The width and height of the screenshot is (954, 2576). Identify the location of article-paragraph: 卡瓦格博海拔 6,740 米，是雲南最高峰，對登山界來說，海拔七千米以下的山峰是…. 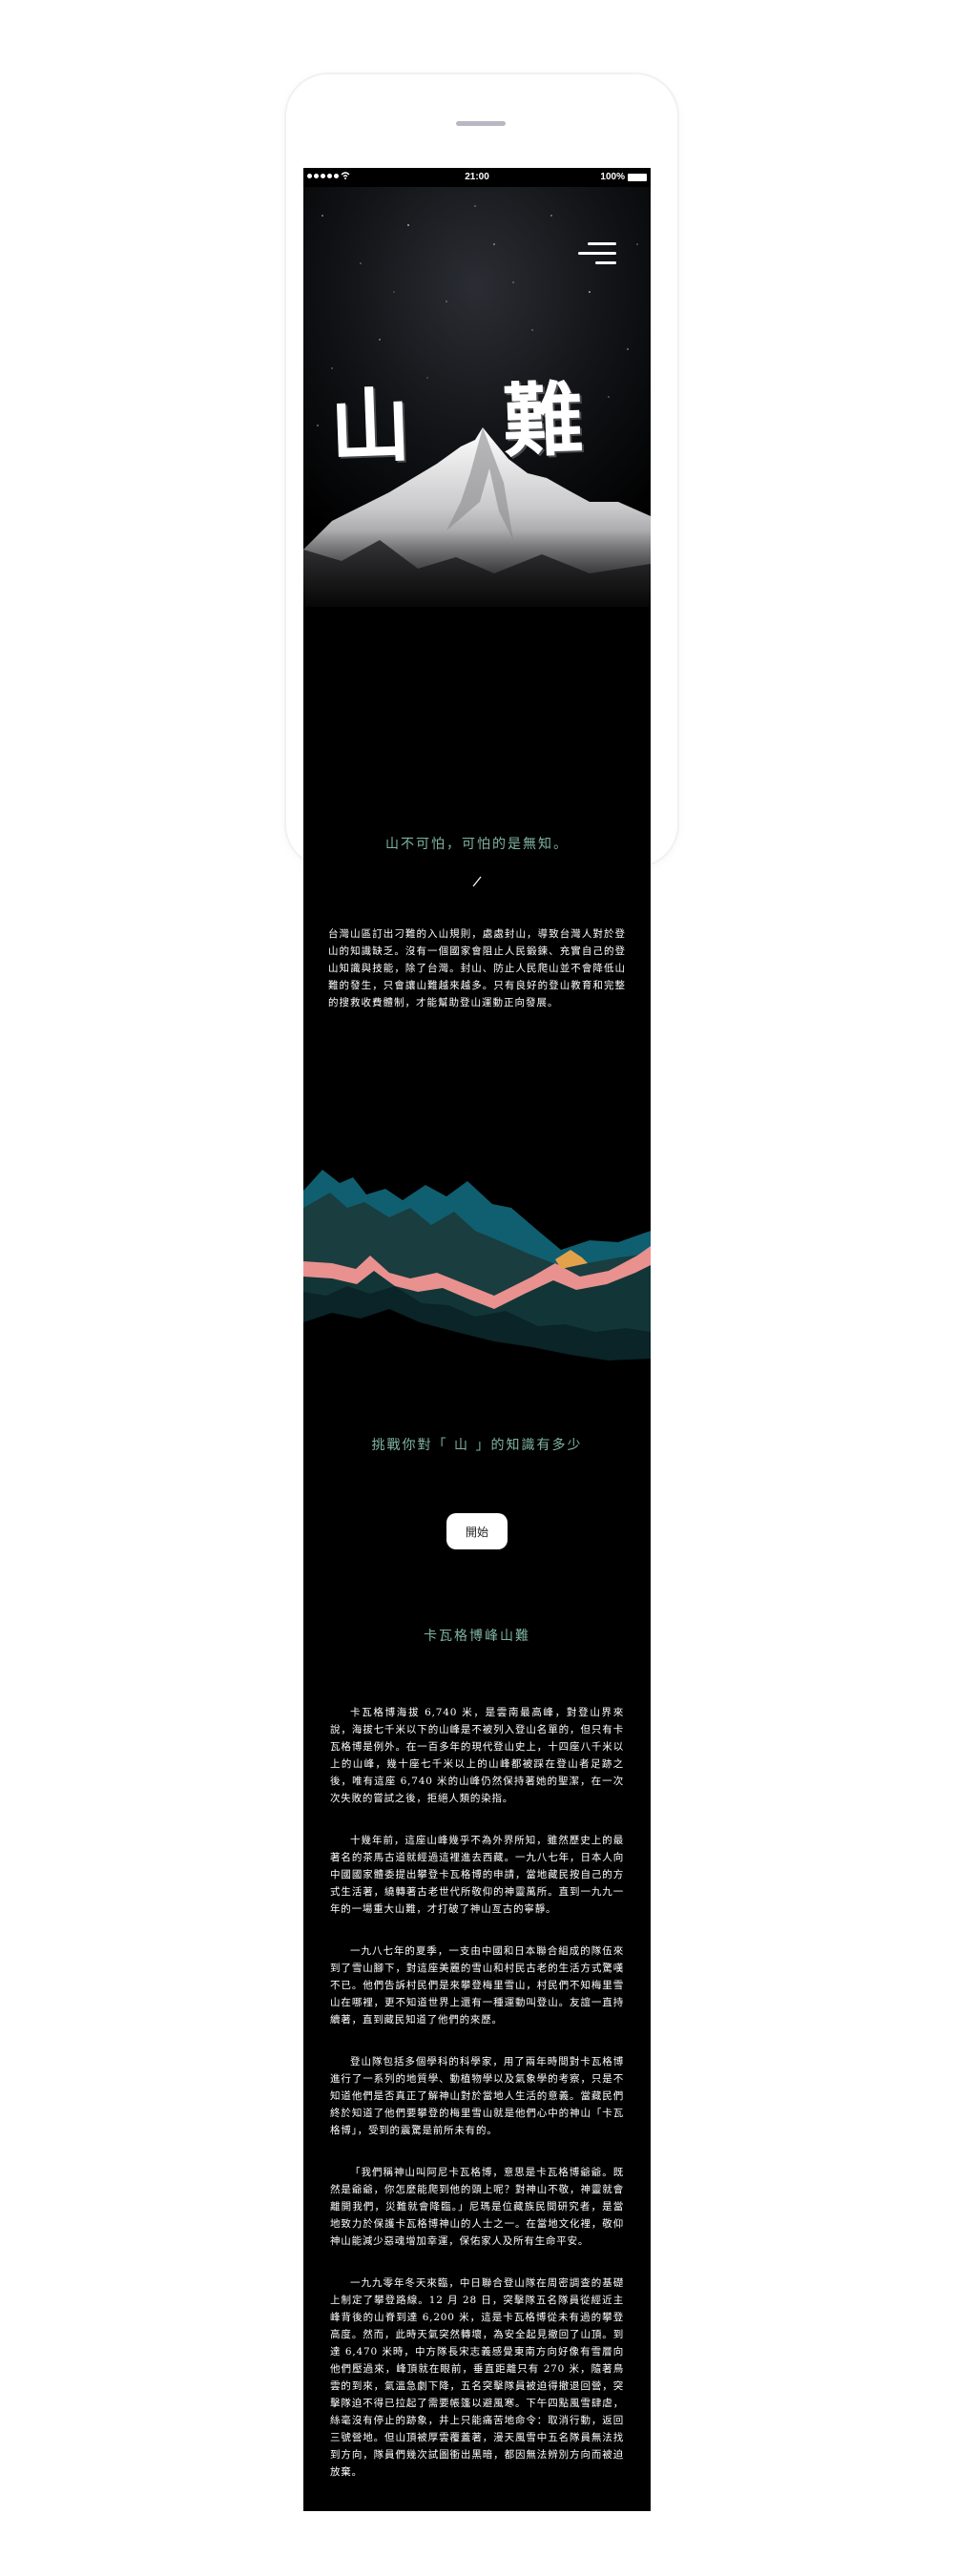
(477, 1755).